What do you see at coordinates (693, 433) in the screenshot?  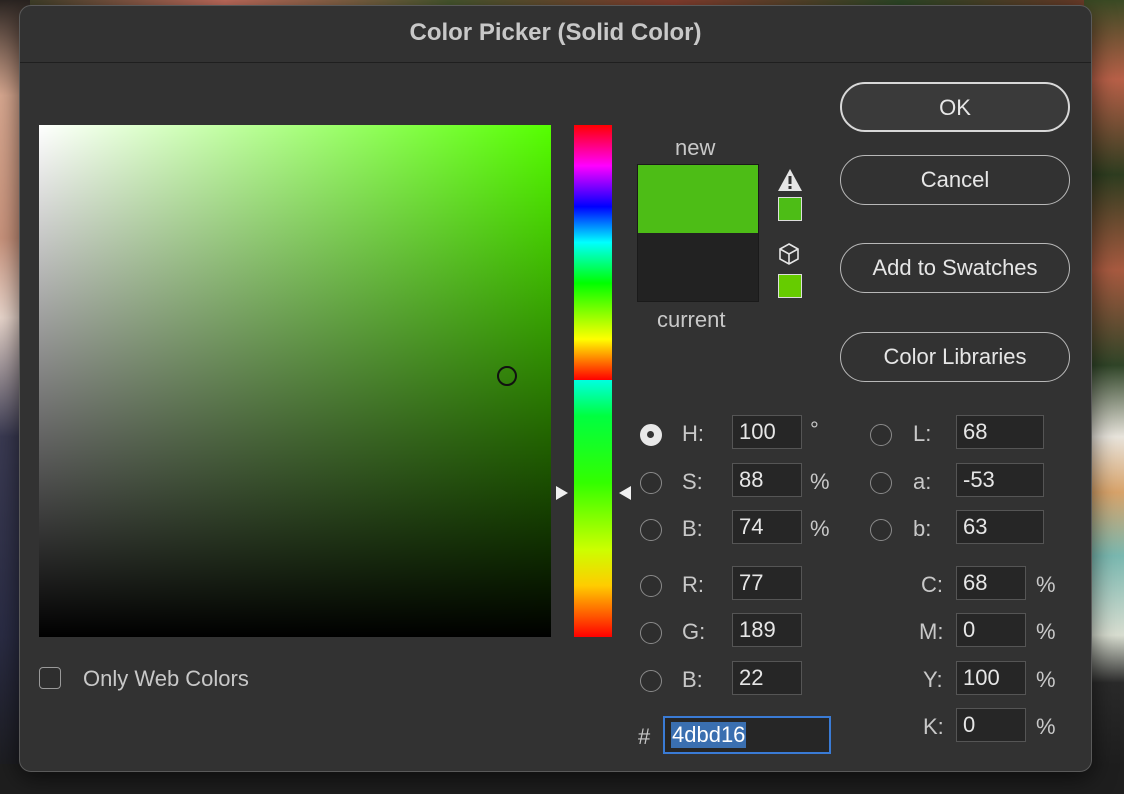 I see `hue-label: H:` at bounding box center [693, 433].